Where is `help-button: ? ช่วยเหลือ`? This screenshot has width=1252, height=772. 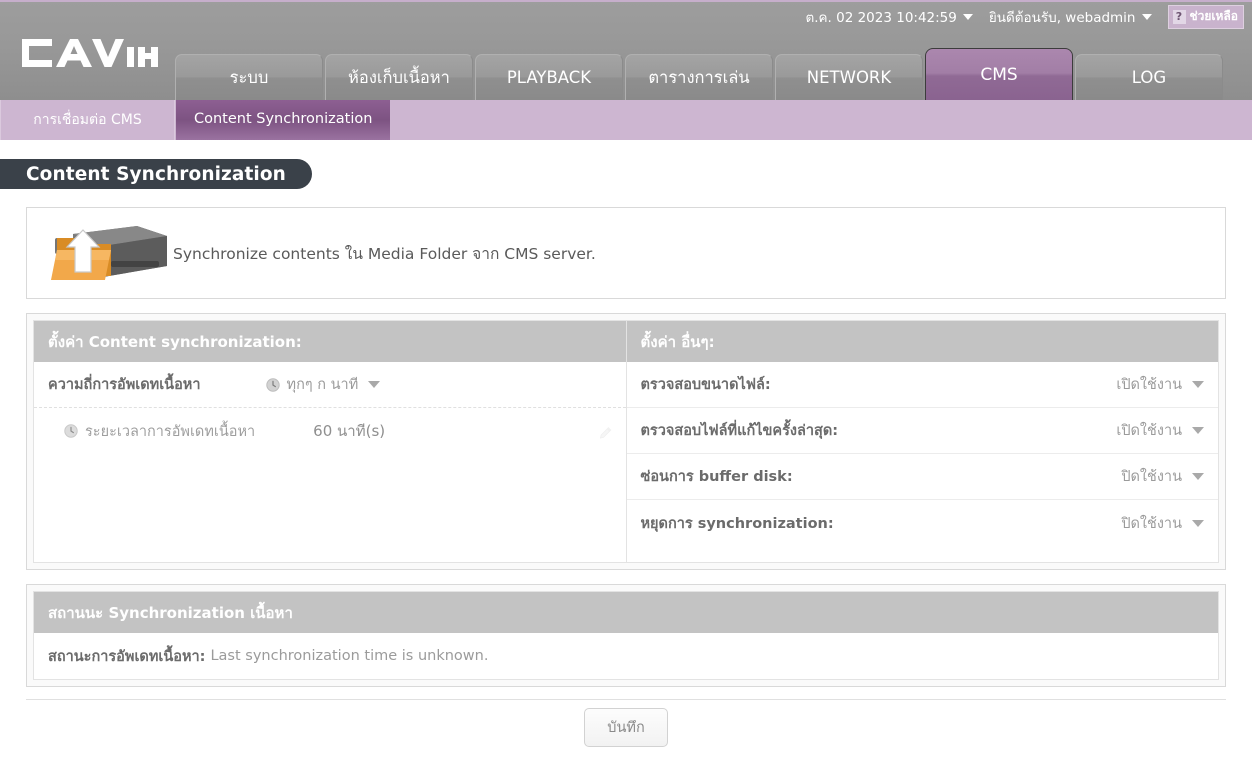 help-button: ? ช่วยเหลือ is located at coordinates (1205, 17).